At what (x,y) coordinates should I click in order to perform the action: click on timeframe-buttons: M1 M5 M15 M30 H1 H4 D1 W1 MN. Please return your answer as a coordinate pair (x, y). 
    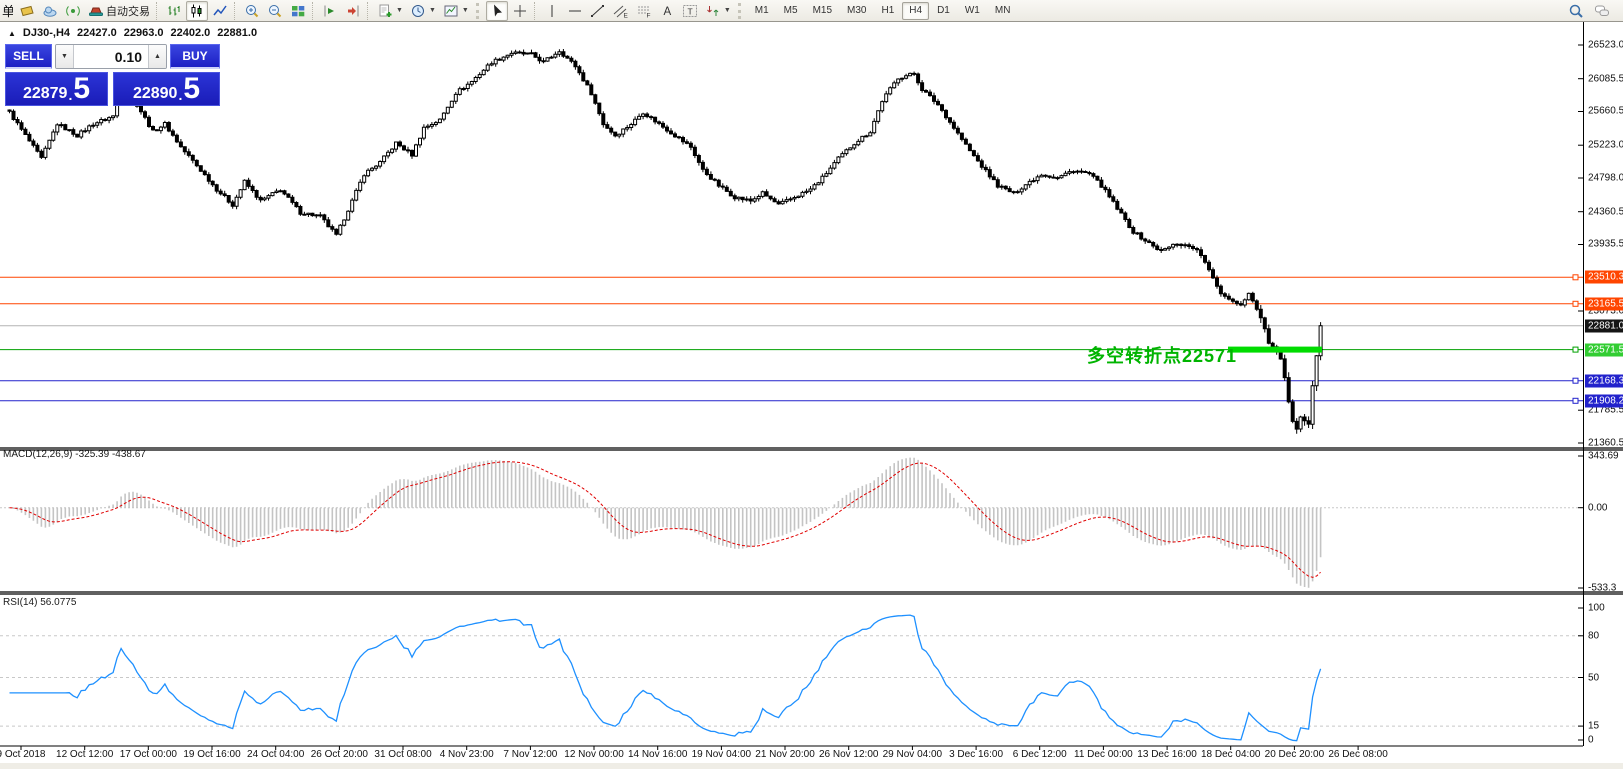
    Looking at the image, I should click on (883, 10).